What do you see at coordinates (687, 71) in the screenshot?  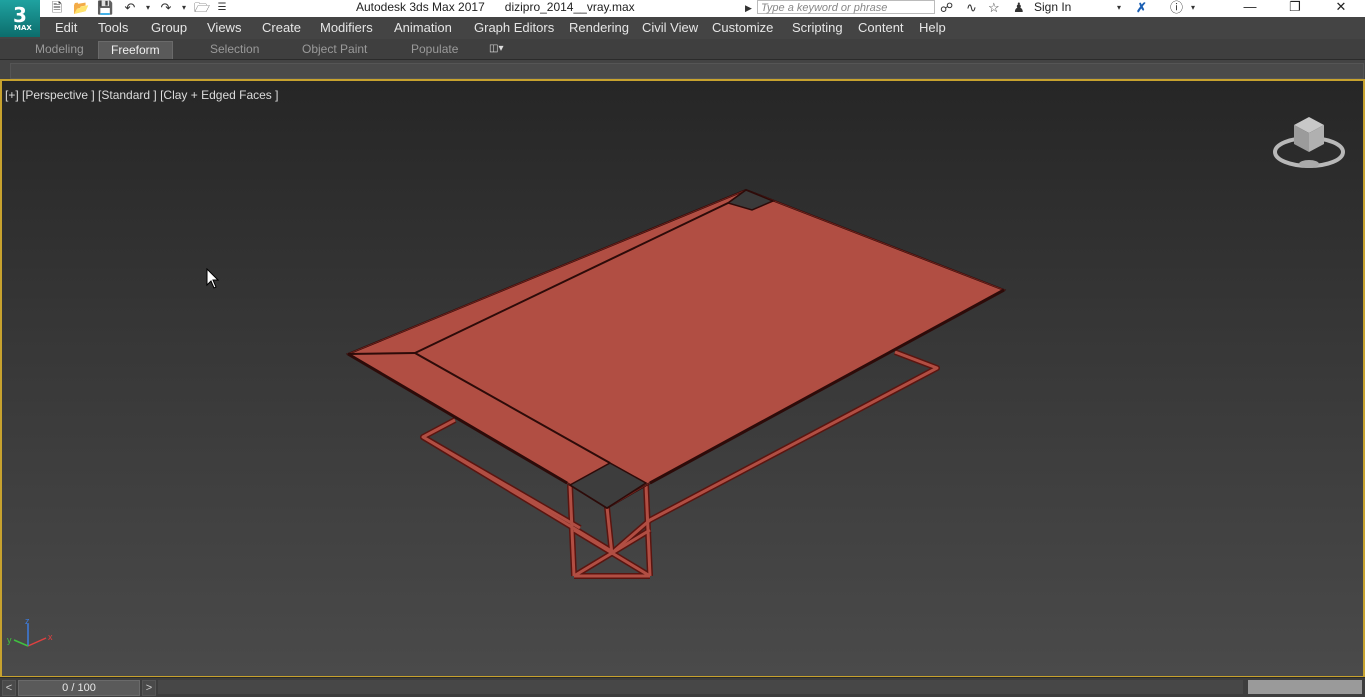 I see `ribbon-panel-area` at bounding box center [687, 71].